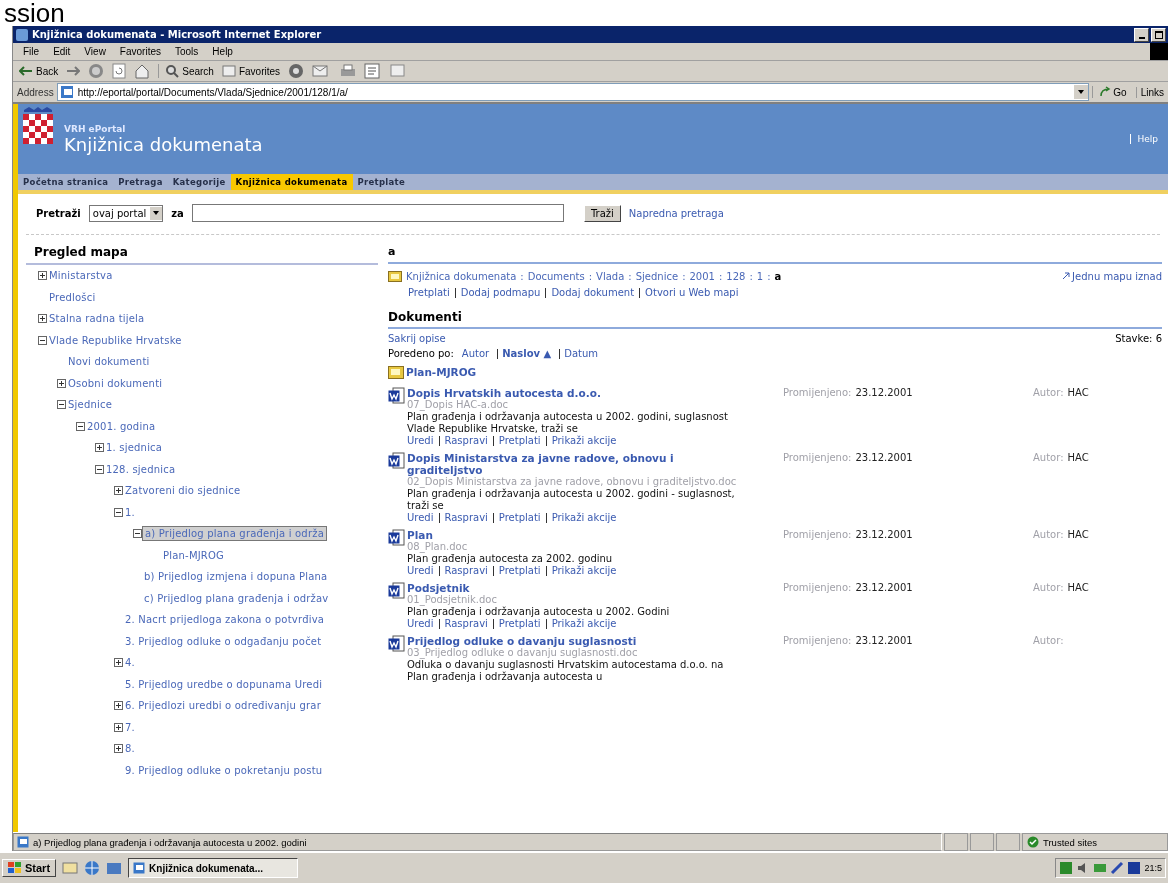 The width and height of the screenshot is (1168, 883). Describe the element at coordinates (194, 555) in the screenshot. I see `tree-item: Plan-MJROG` at that location.